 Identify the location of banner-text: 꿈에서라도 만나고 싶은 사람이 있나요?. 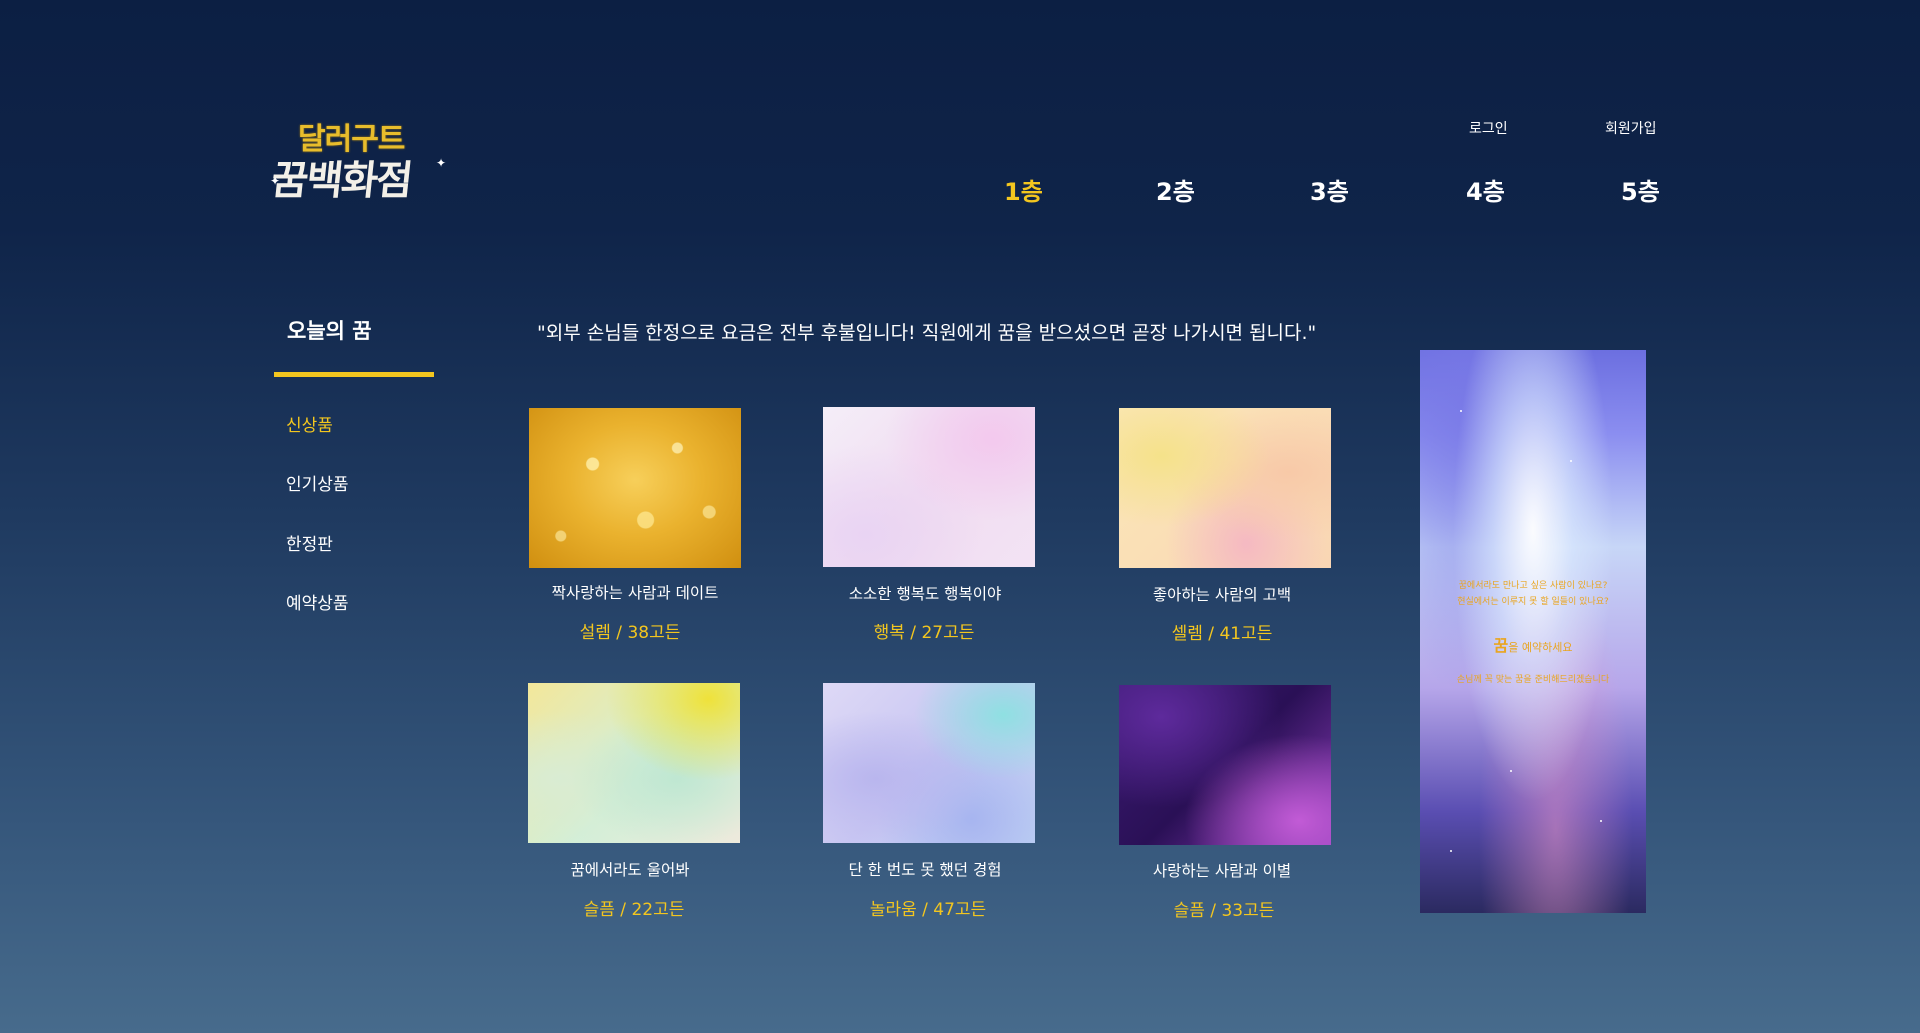
(1533, 586).